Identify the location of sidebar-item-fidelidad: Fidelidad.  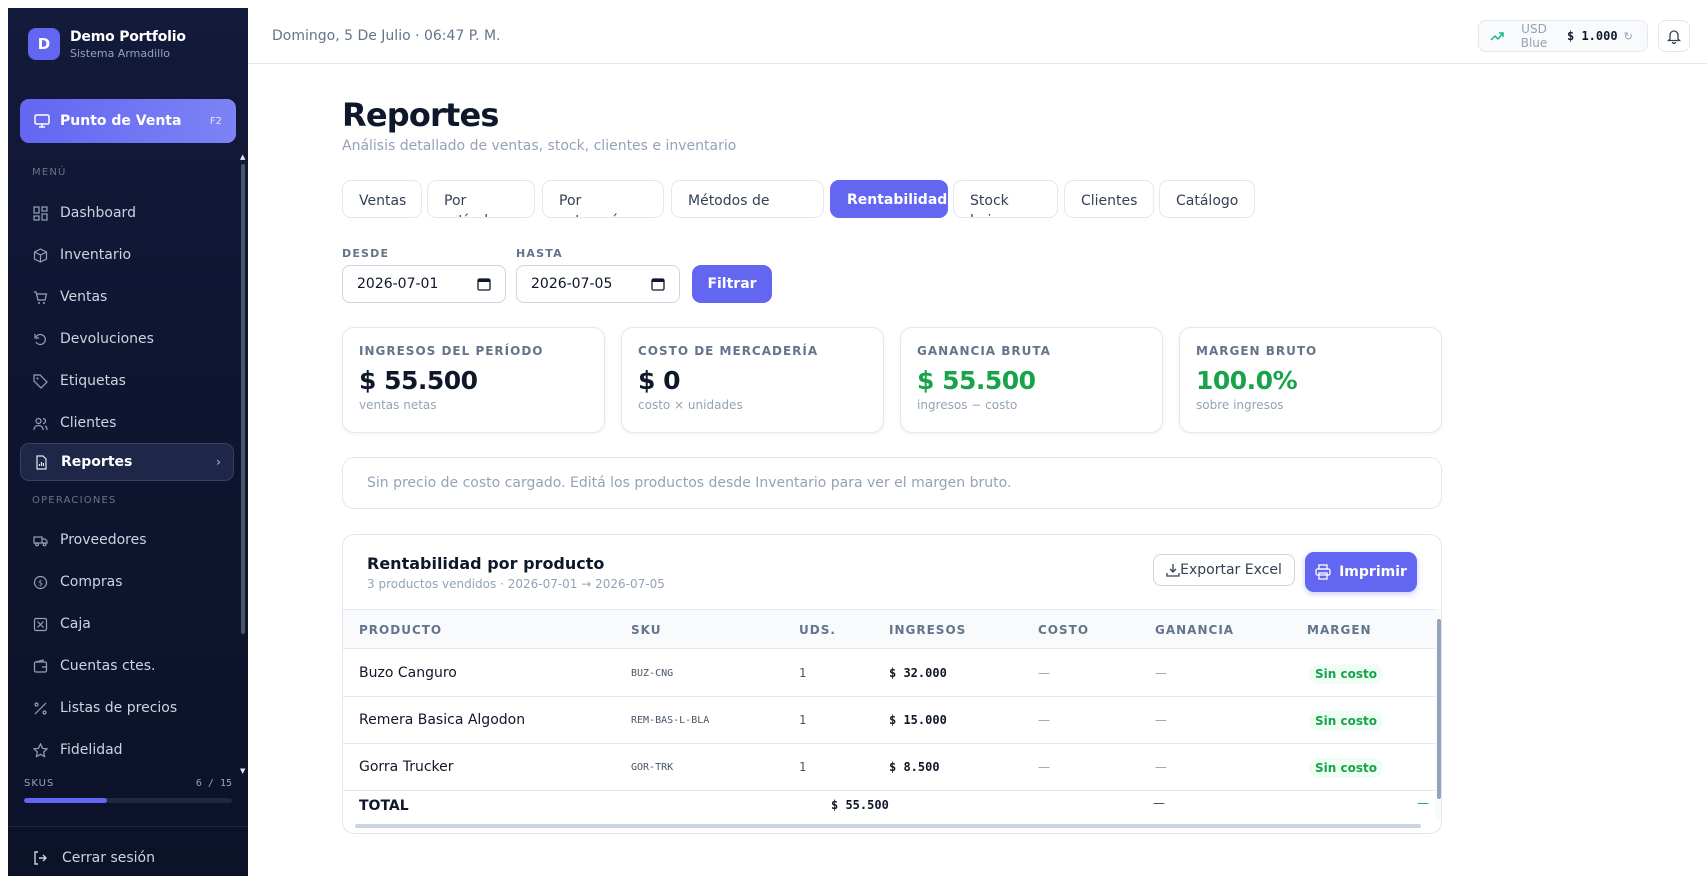
(127, 750).